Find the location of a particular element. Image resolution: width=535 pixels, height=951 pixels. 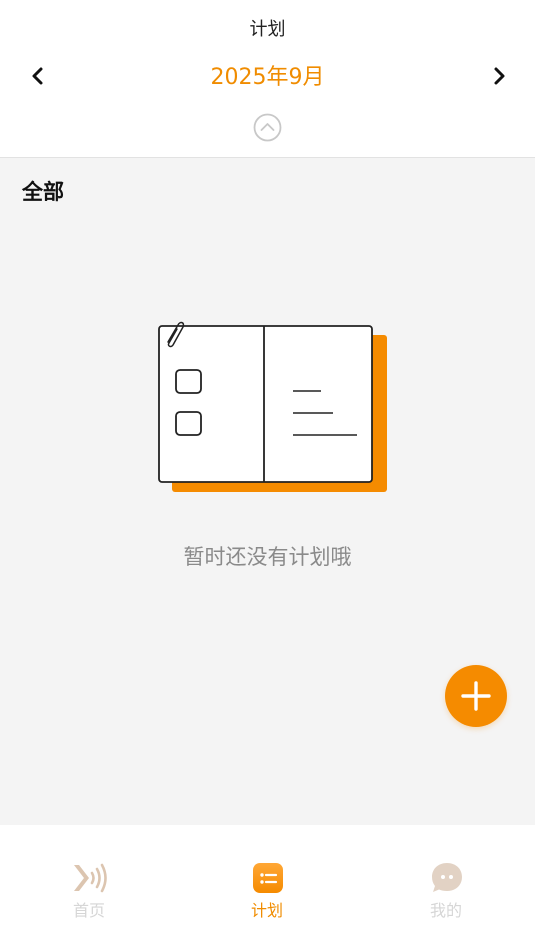

chevron-right-icon is located at coordinates (499, 76).